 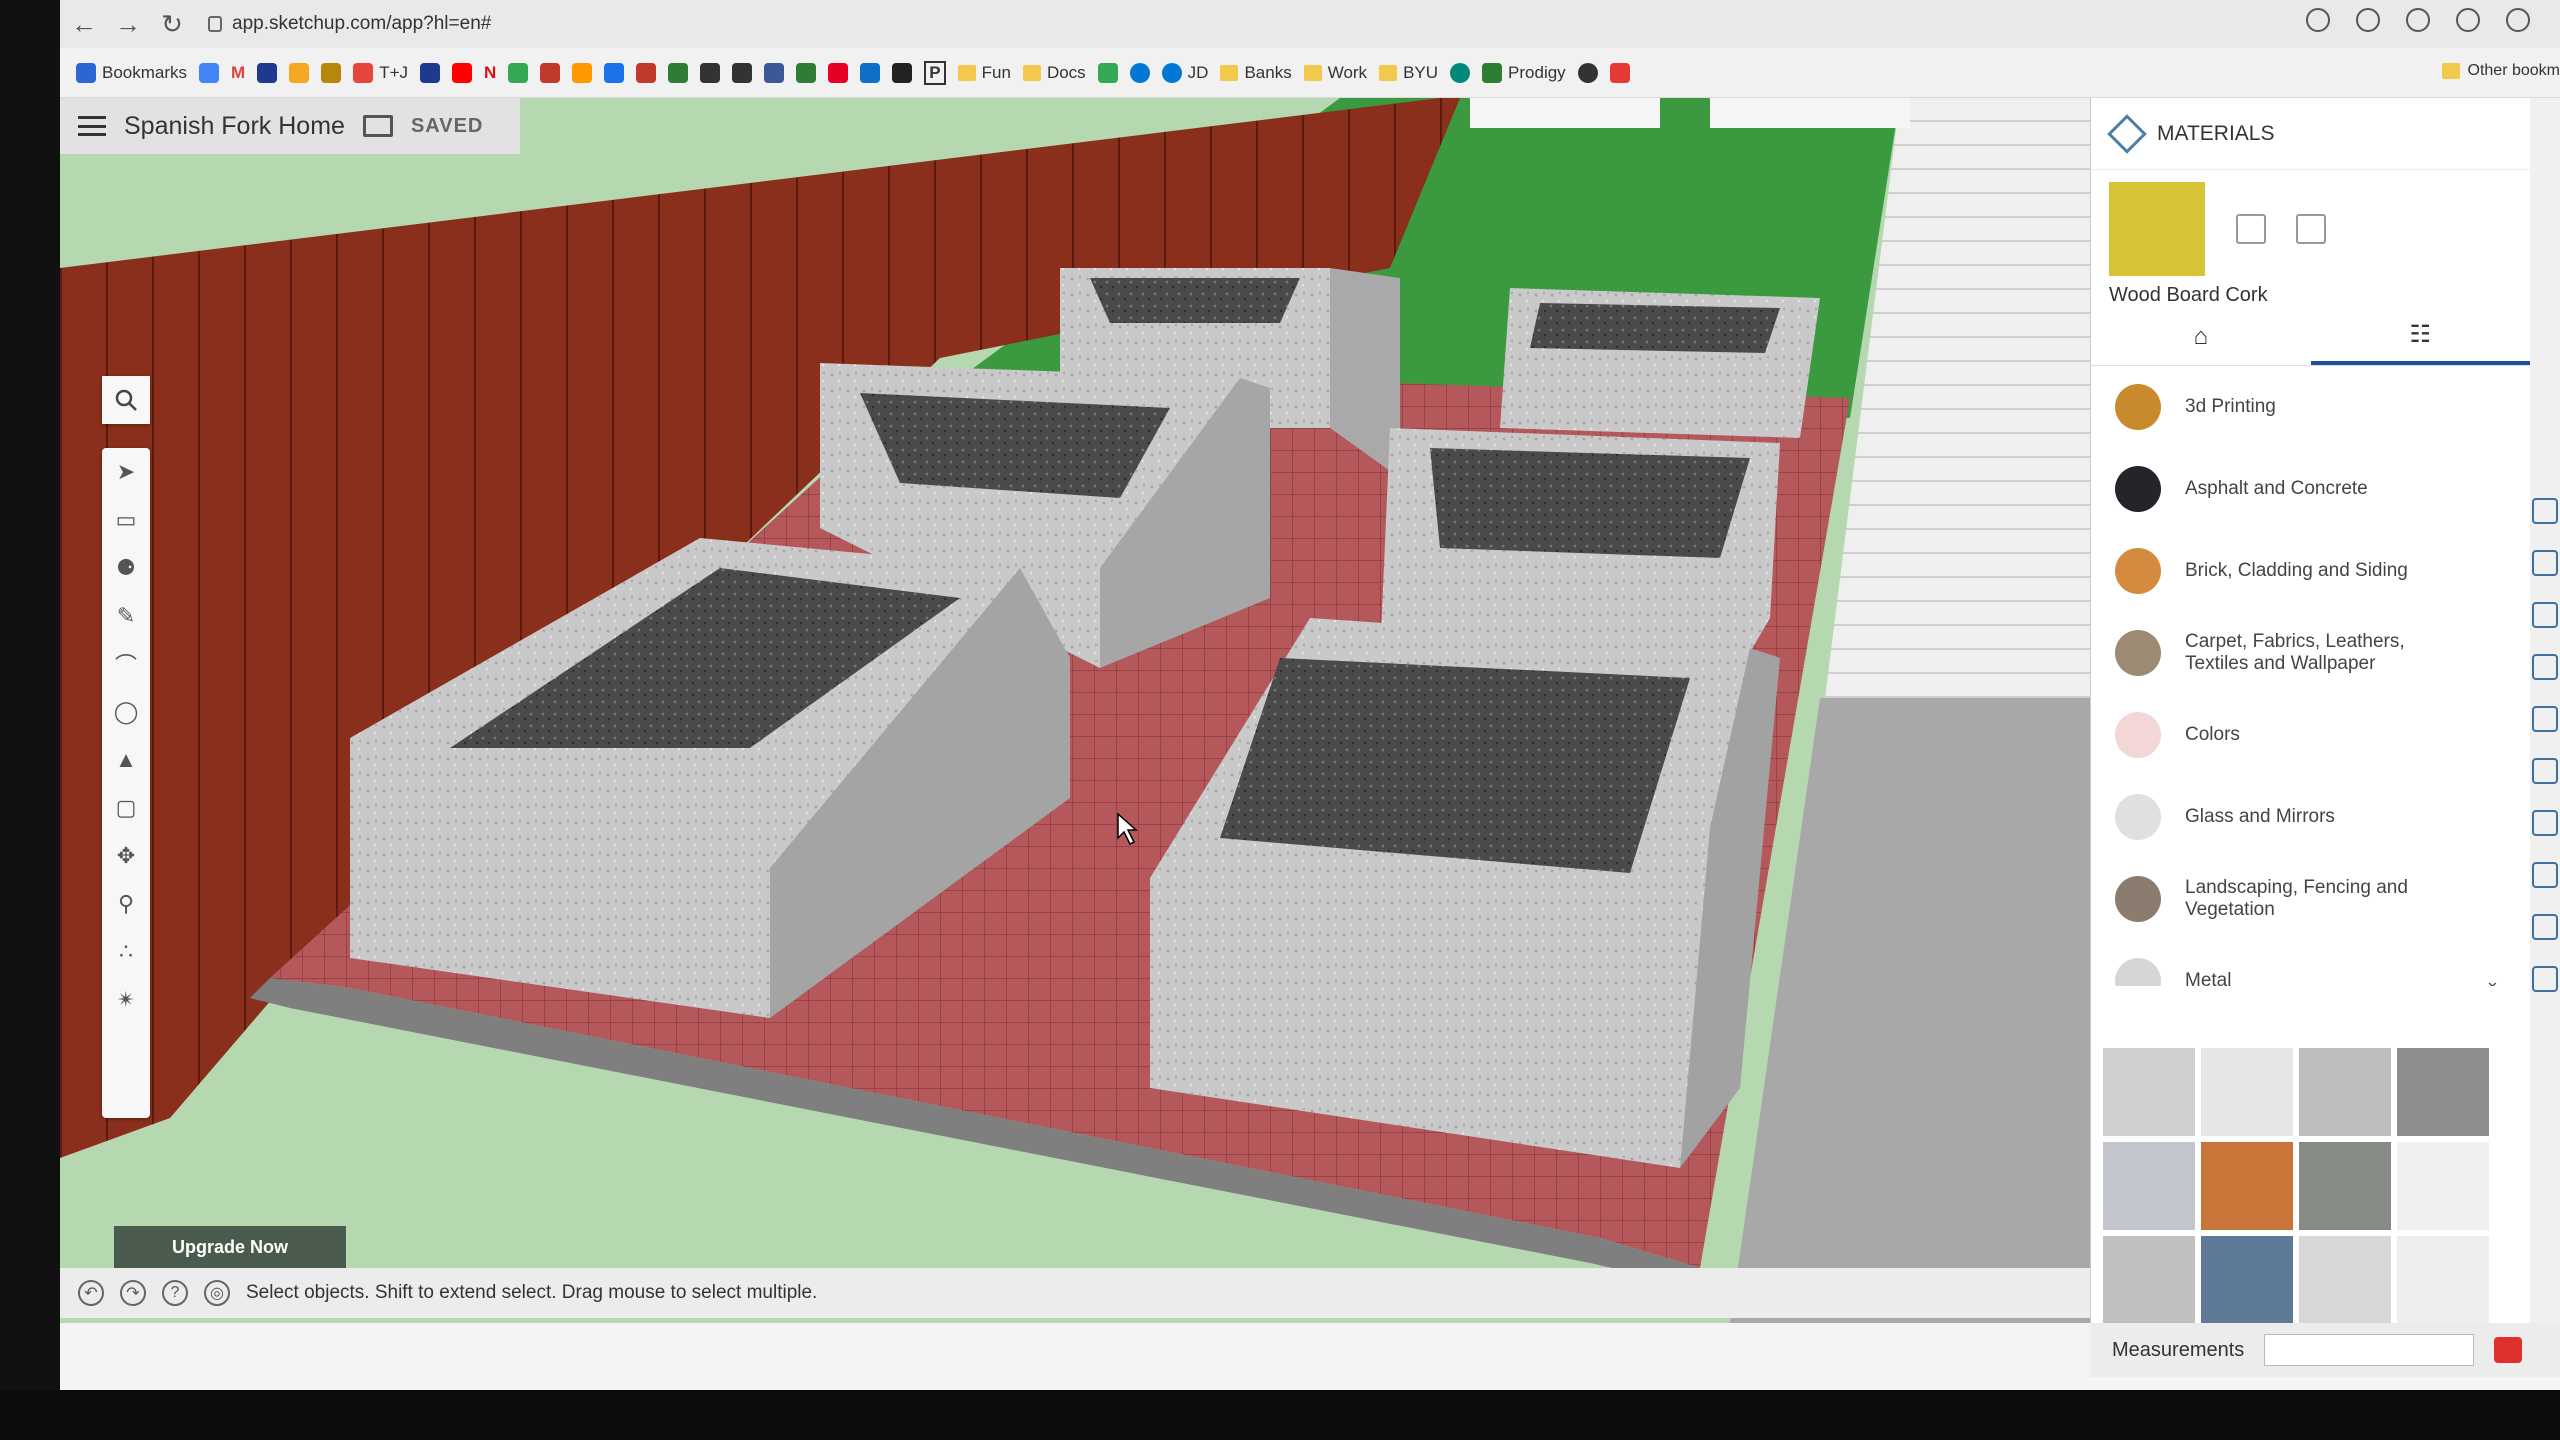 I want to click on paint-bucket-icon: ⚈, so click(x=126, y=568).